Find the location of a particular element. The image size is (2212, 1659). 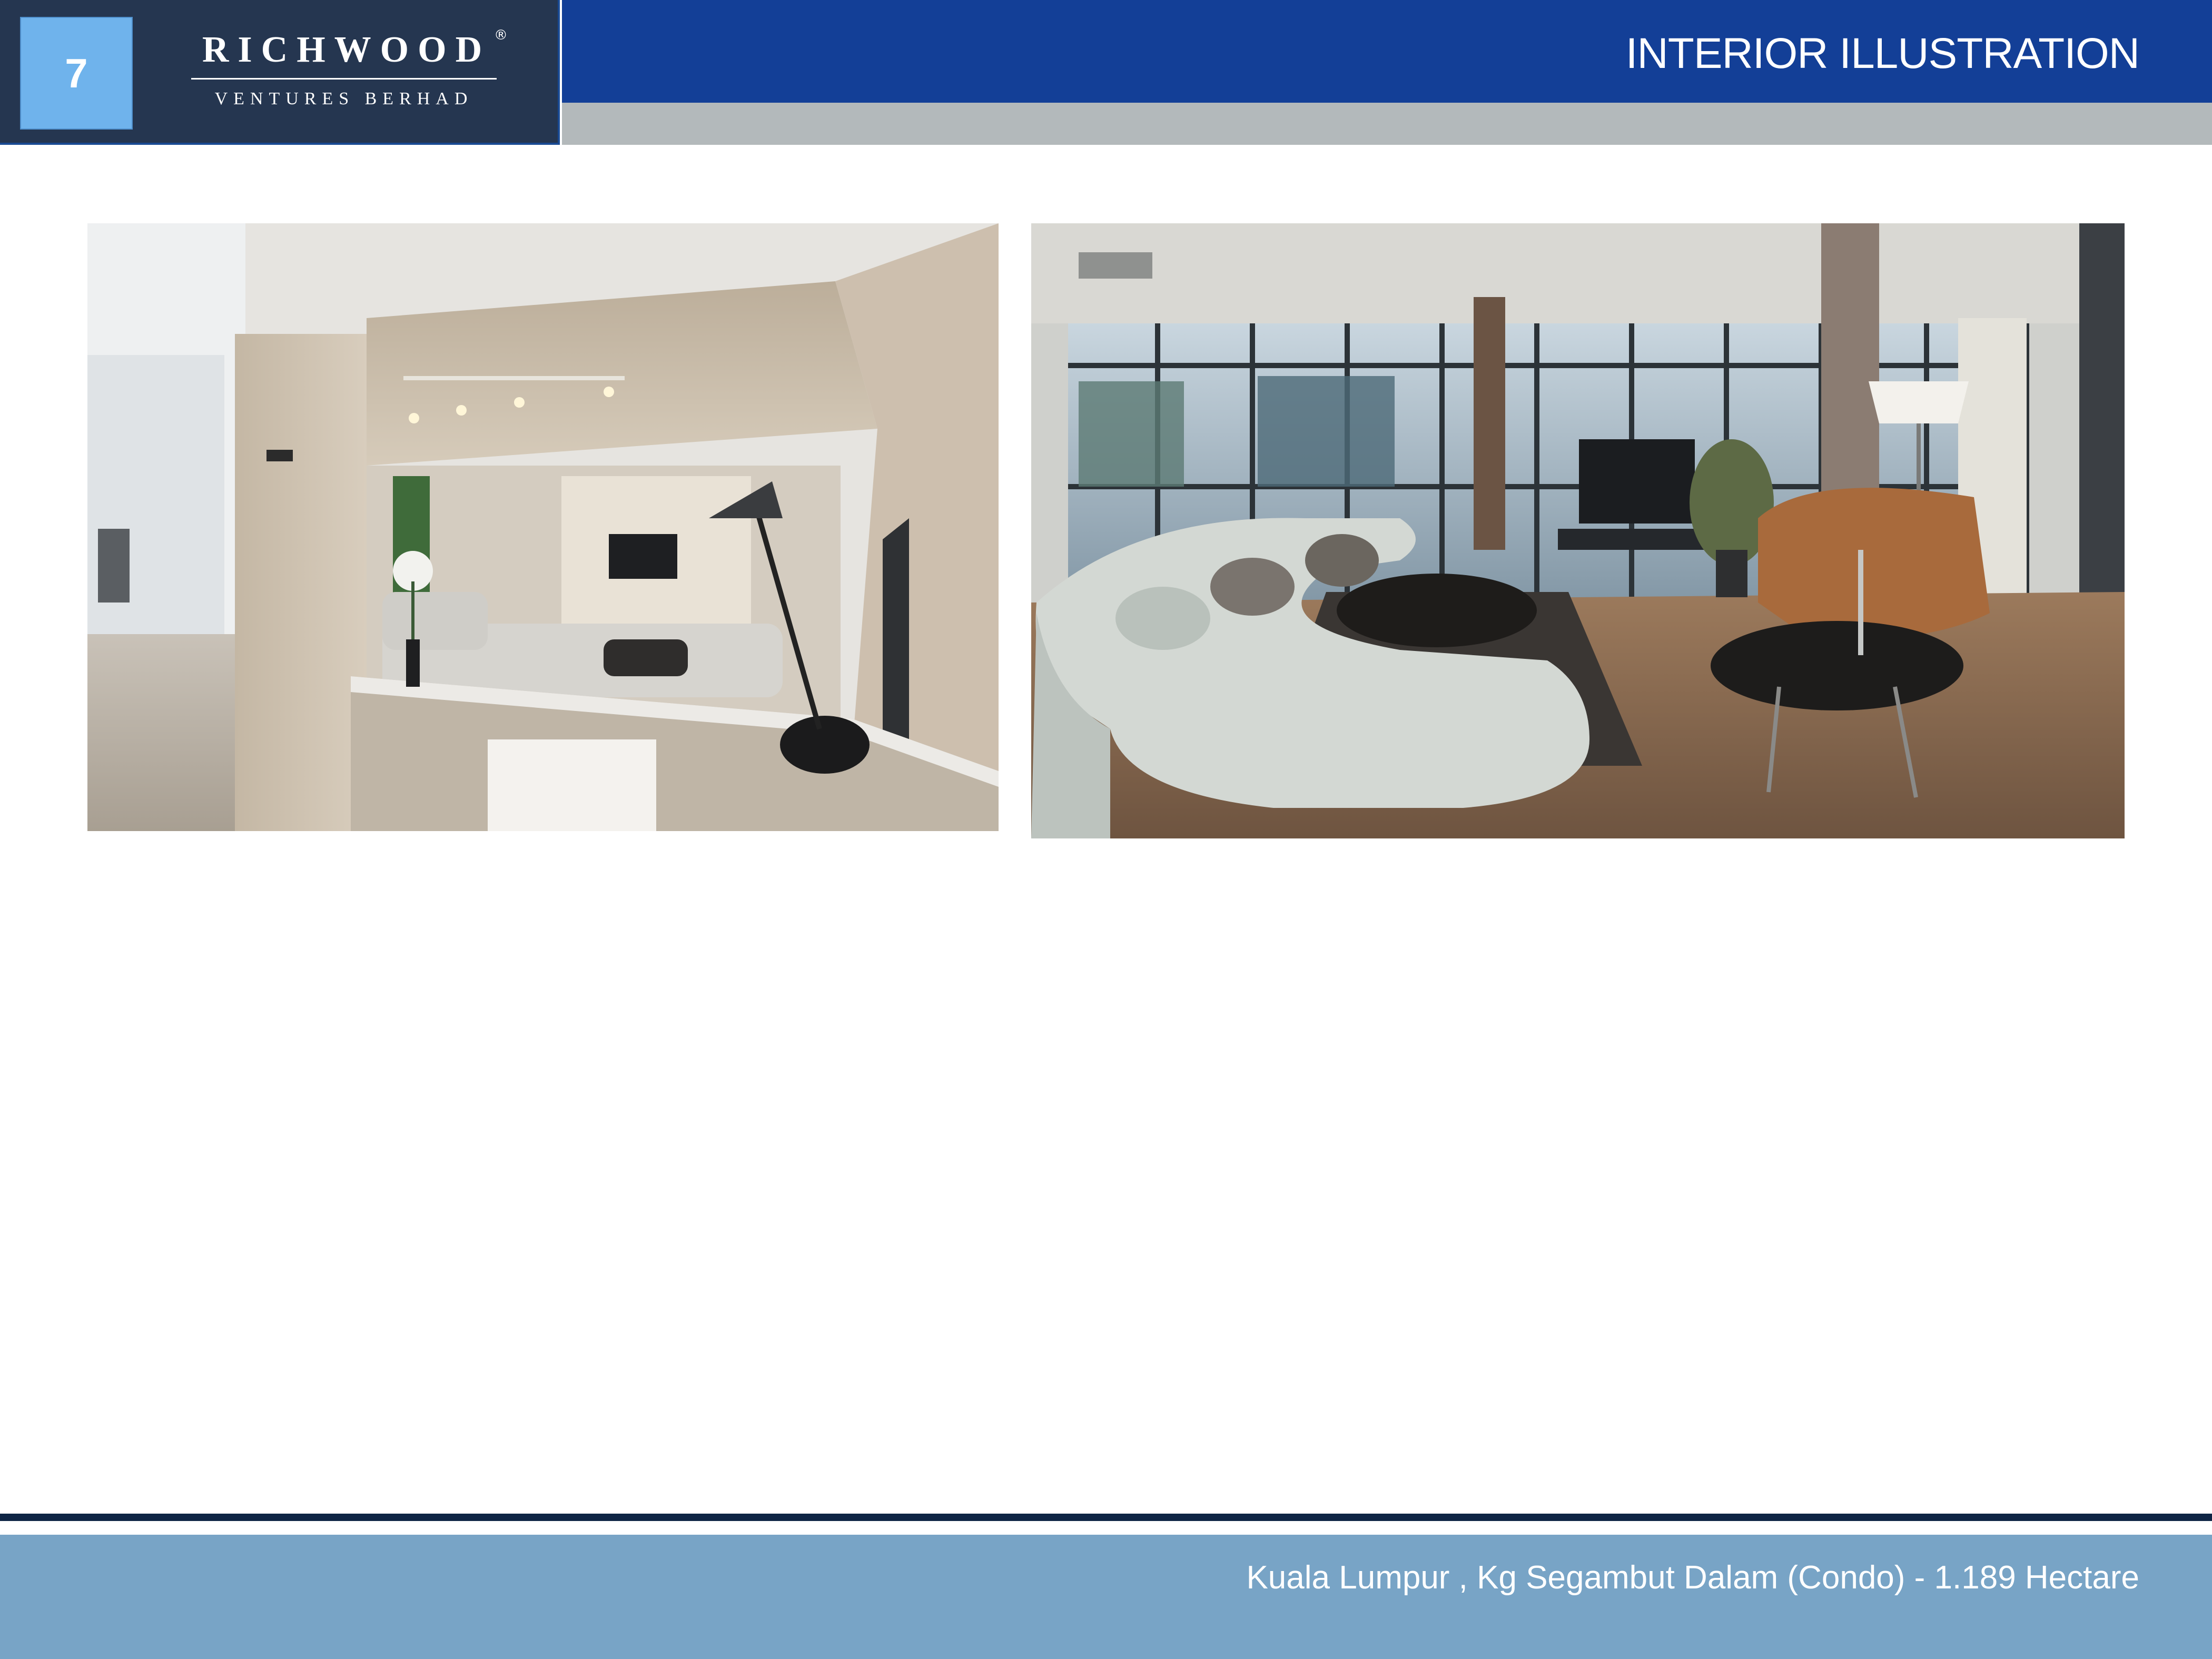

title-bar: INTERIOR ILLUSTRATION is located at coordinates (1387, 51).